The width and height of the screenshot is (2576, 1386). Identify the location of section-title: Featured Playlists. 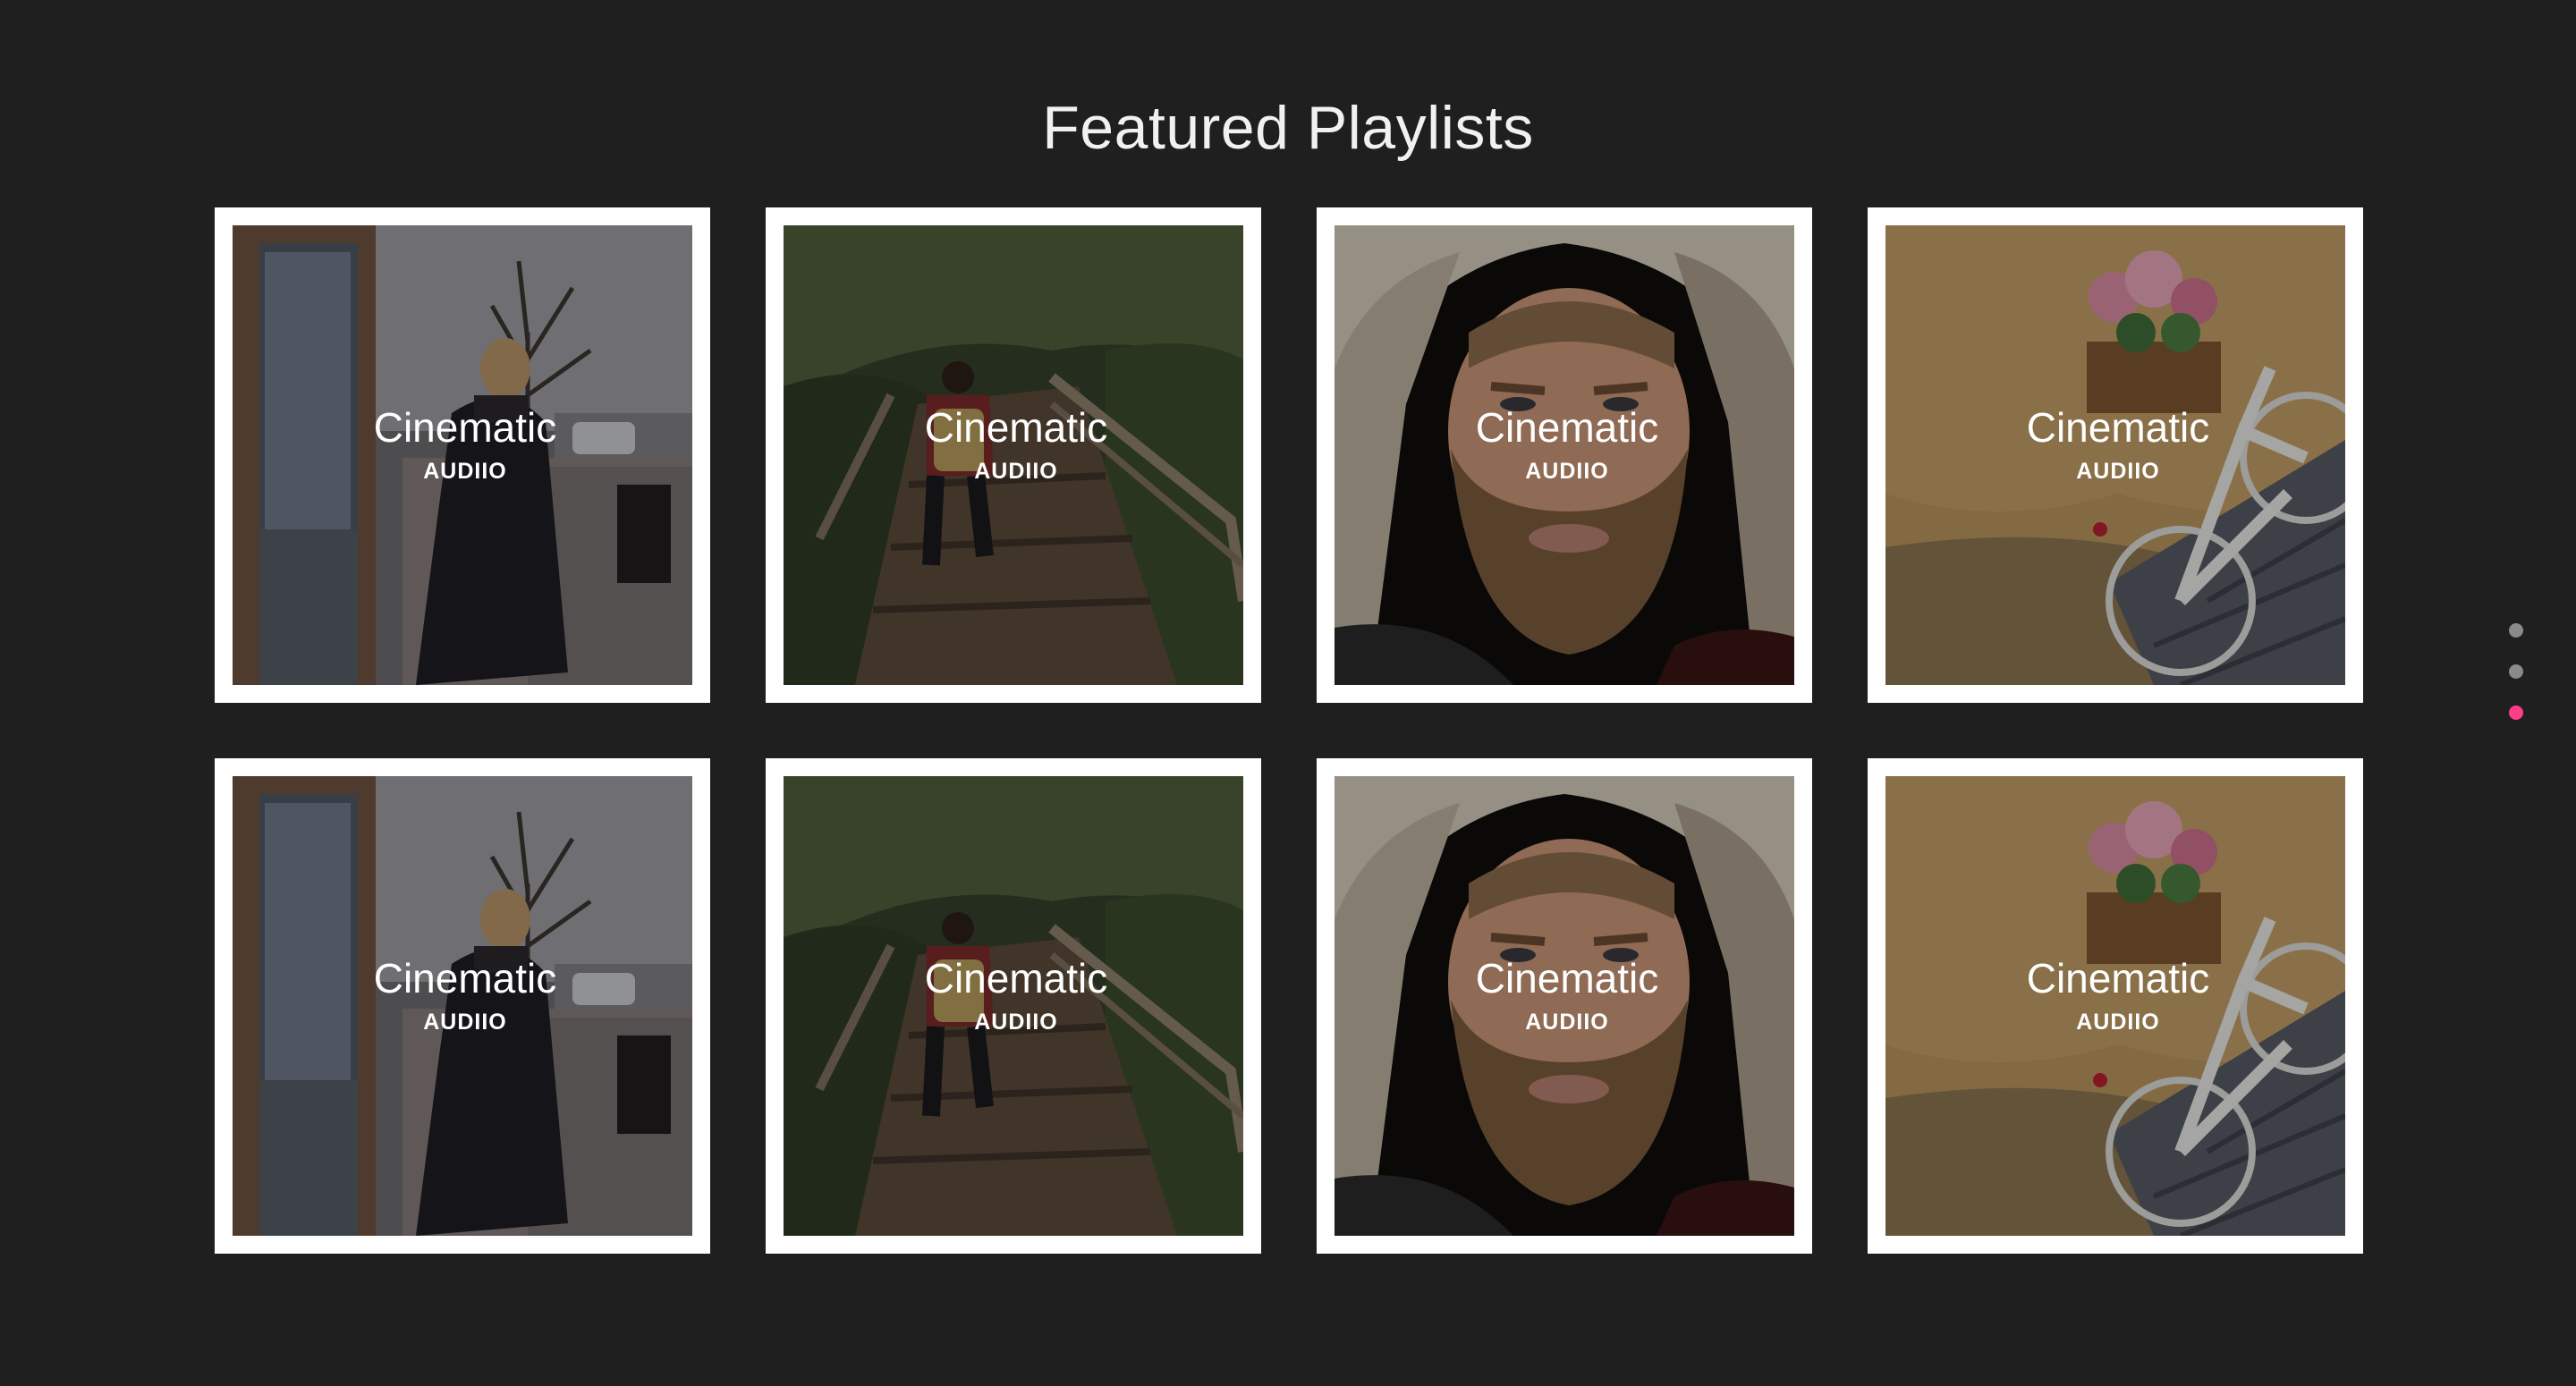
(1288, 128).